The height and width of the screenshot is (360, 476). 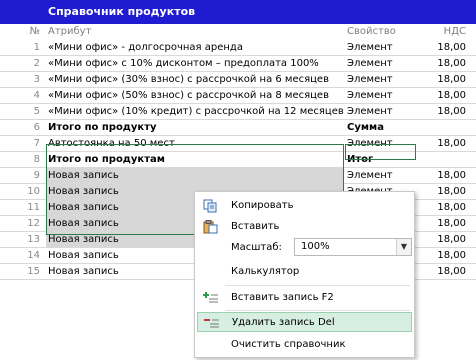 What do you see at coordinates (33, 223) in the screenshot?
I see `row-number: 12` at bounding box center [33, 223].